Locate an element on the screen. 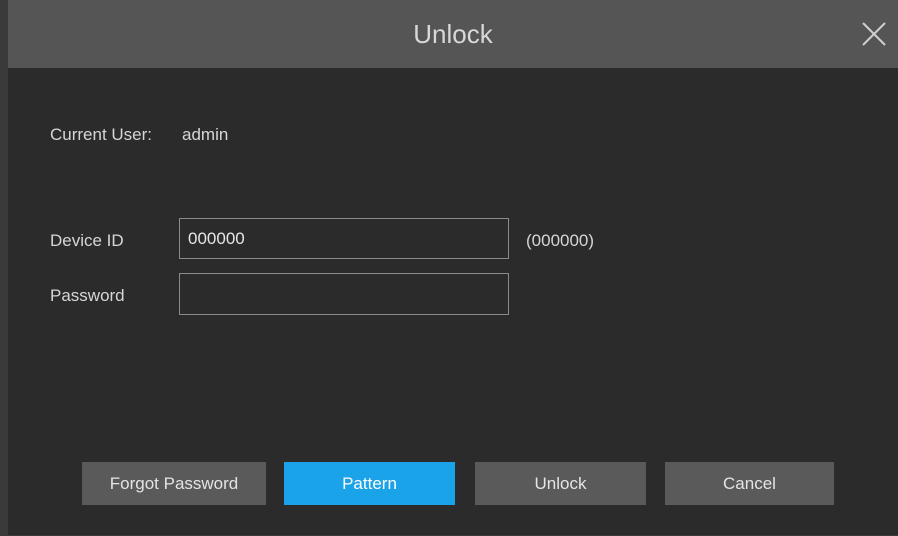 This screenshot has width=898, height=536. device-id-input is located at coordinates (344, 238).